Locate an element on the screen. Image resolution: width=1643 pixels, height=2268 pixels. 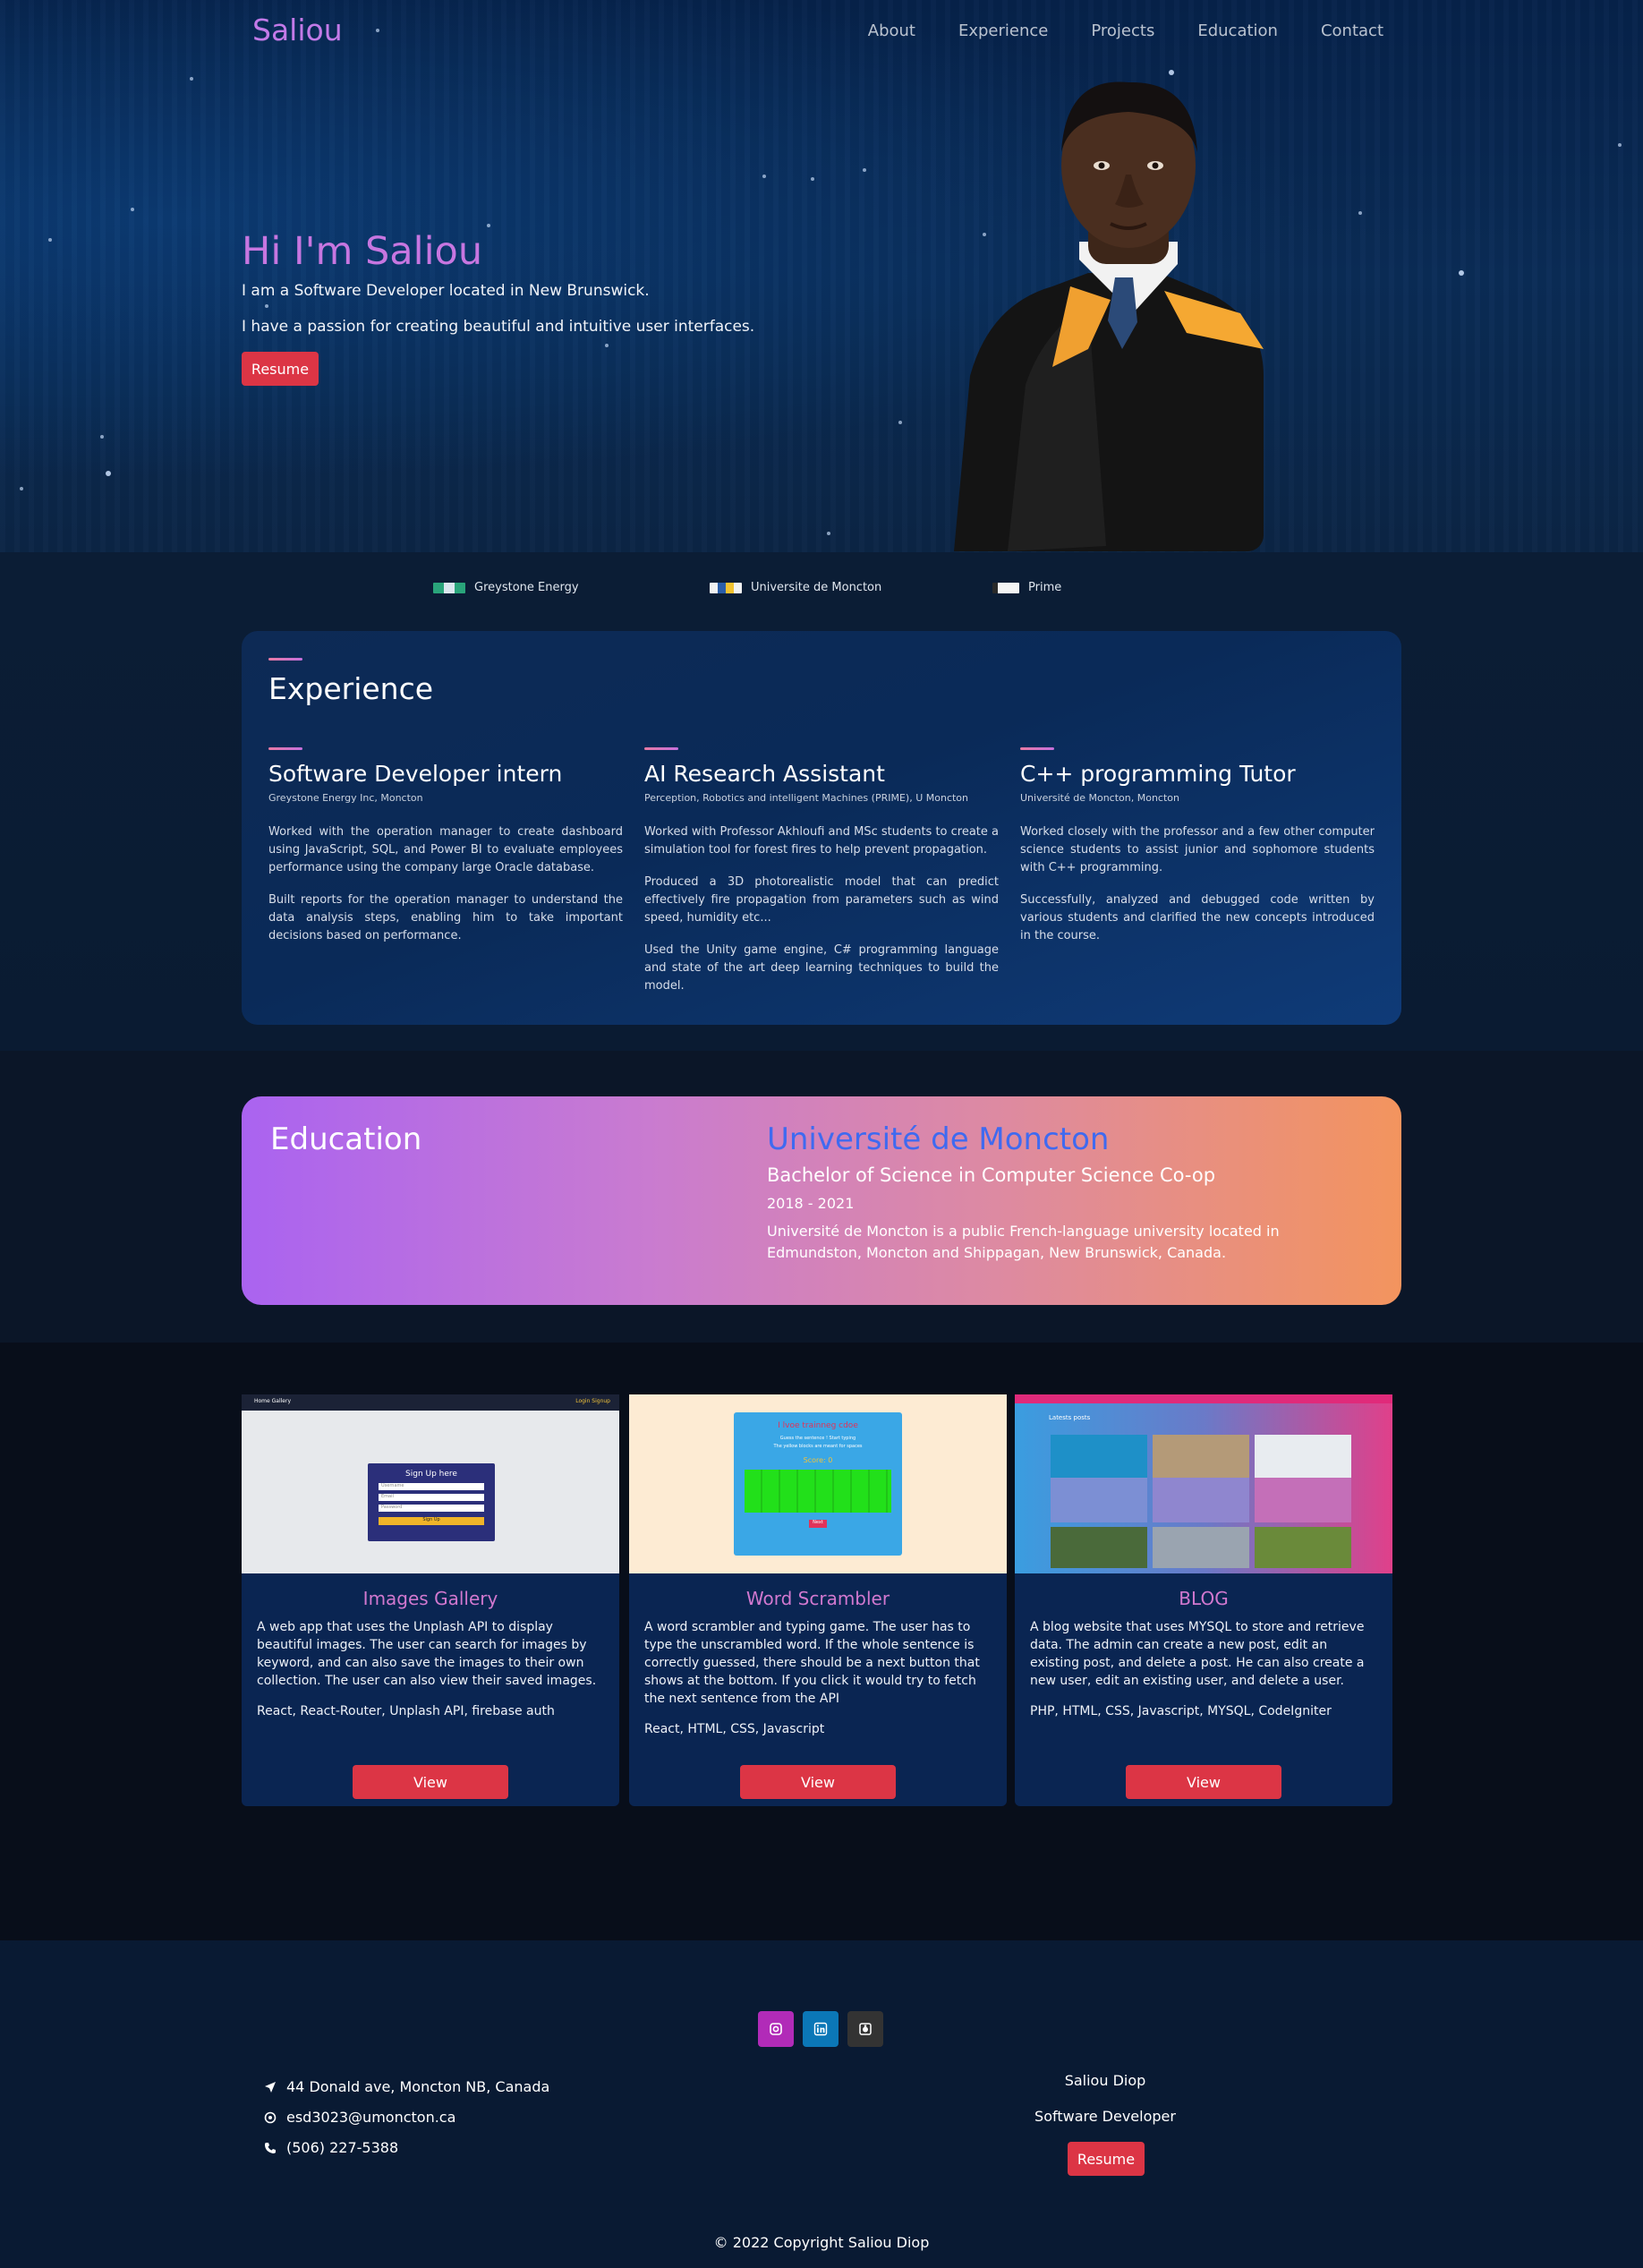
address-text: 44 Donald ave, Moncton NB, Canada is located at coordinates (418, 2086).